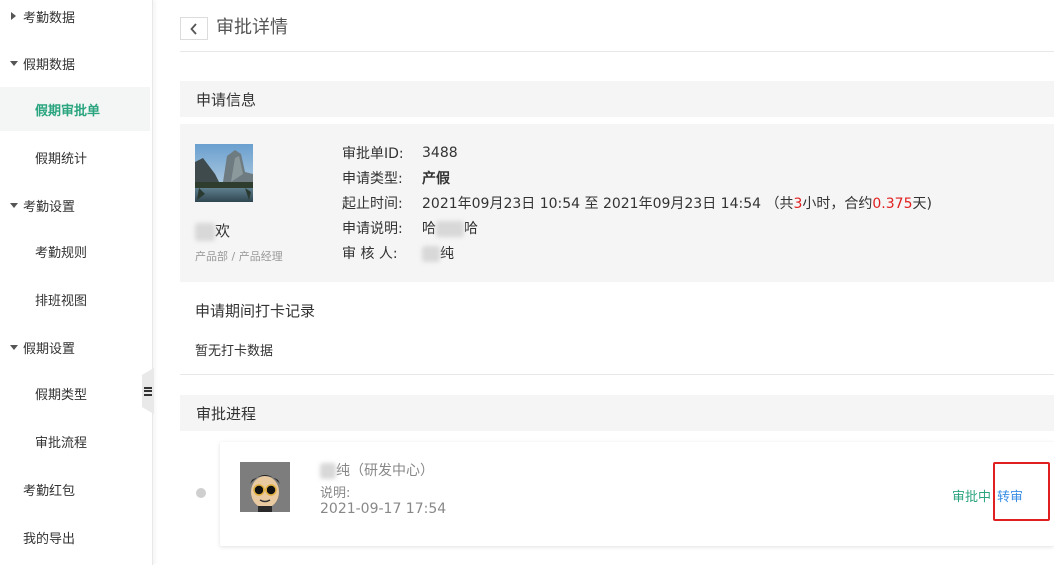  Describe the element at coordinates (617, 26) in the screenshot. I see `page-header: 审批详情` at that location.